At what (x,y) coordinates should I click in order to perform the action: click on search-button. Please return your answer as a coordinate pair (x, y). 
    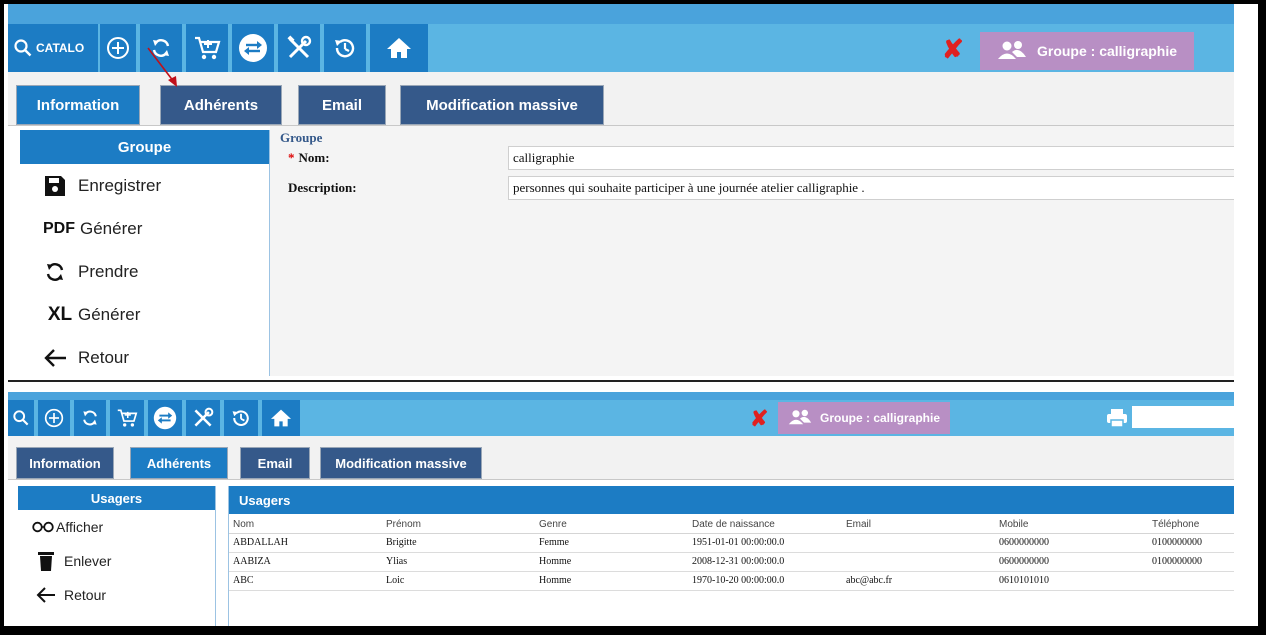
    Looking at the image, I should click on (22, 418).